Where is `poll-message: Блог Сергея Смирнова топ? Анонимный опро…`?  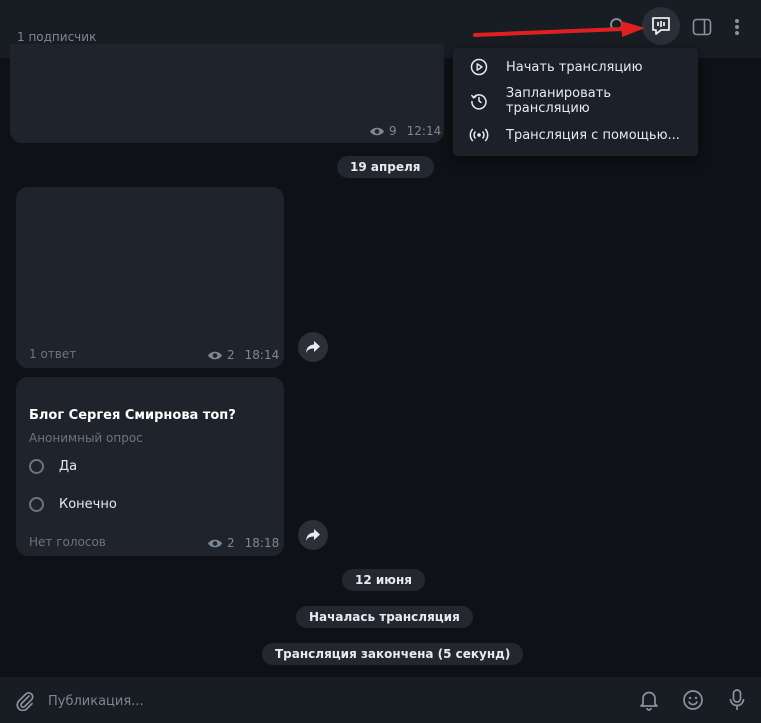
poll-message: Блог Сергея Смирнова топ? Анонимный опро… is located at coordinates (150, 466).